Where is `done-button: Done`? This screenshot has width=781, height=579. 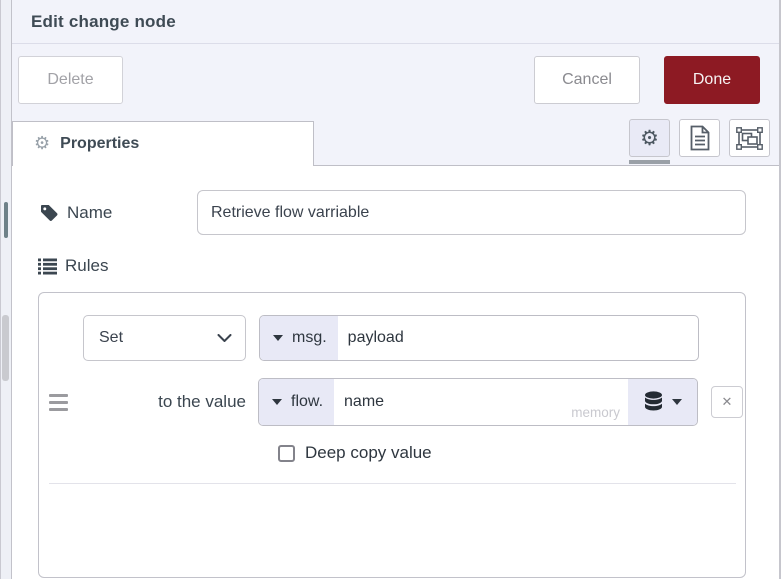
done-button: Done is located at coordinates (712, 79).